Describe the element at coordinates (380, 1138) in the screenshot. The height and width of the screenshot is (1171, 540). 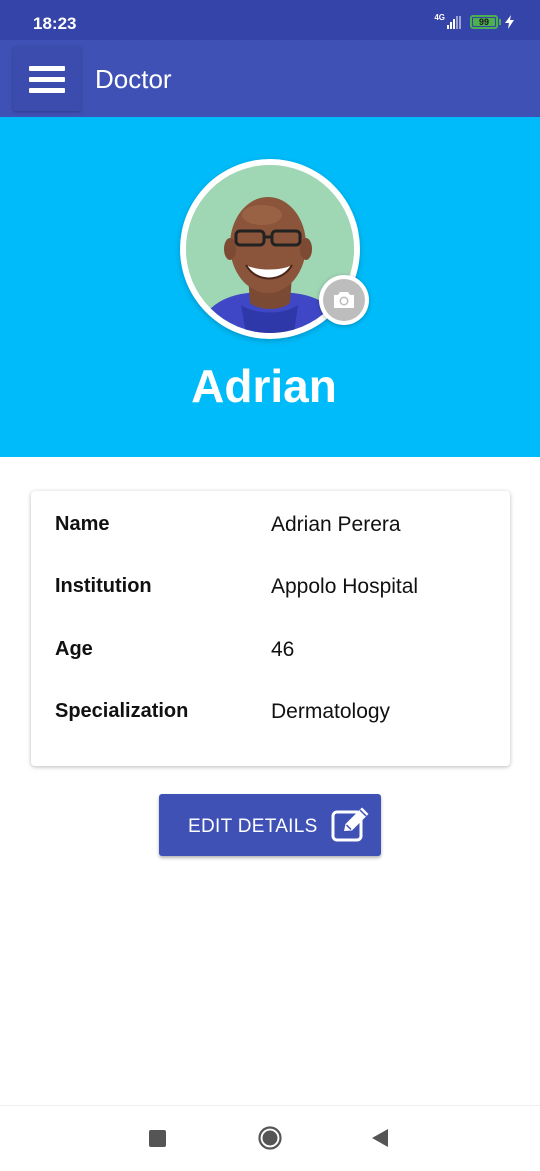
I see `back-icon` at that location.